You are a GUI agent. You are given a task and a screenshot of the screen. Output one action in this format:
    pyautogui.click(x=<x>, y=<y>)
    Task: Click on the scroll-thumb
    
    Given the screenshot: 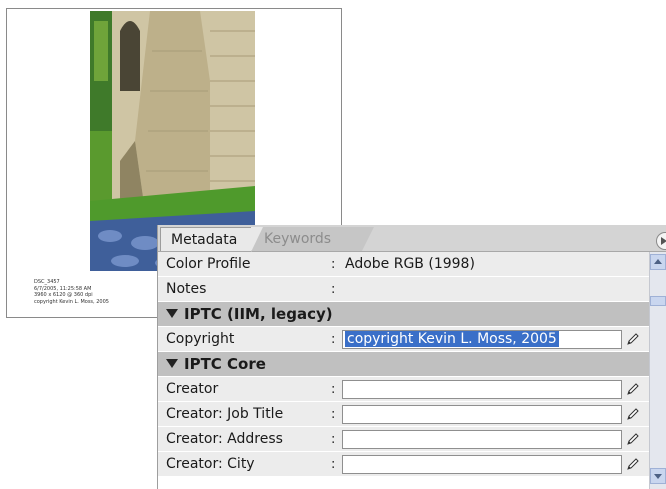 What is the action you would take?
    pyautogui.click(x=658, y=301)
    